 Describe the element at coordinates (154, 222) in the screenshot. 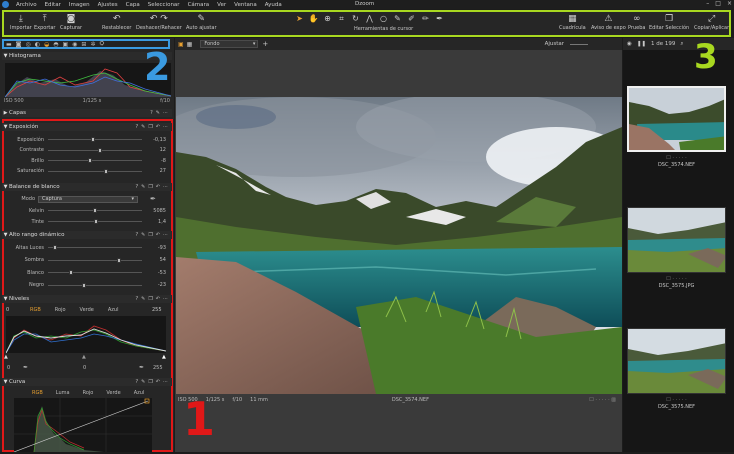

I see `white-balance-value: 1,4` at that location.